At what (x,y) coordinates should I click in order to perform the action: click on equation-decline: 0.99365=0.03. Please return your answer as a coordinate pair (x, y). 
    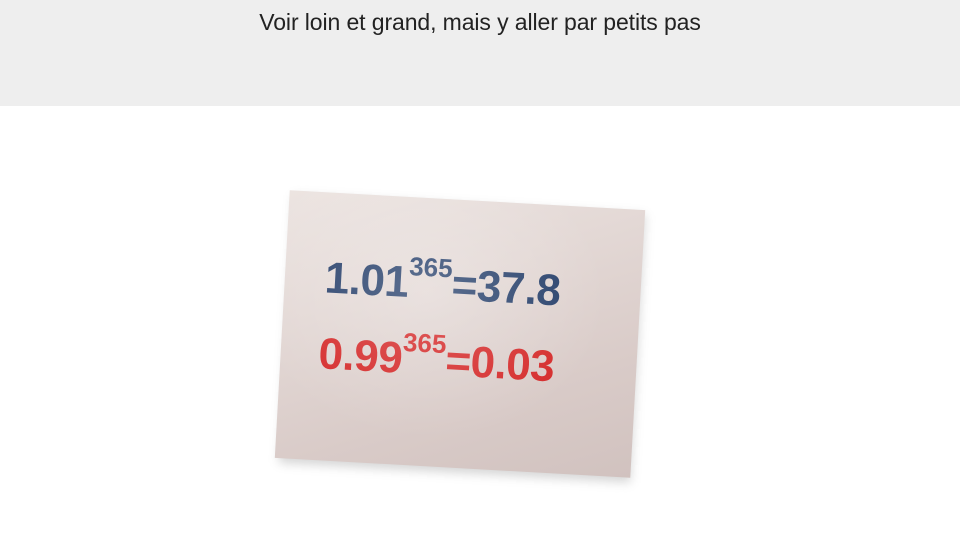
    Looking at the image, I should click on (436, 359).